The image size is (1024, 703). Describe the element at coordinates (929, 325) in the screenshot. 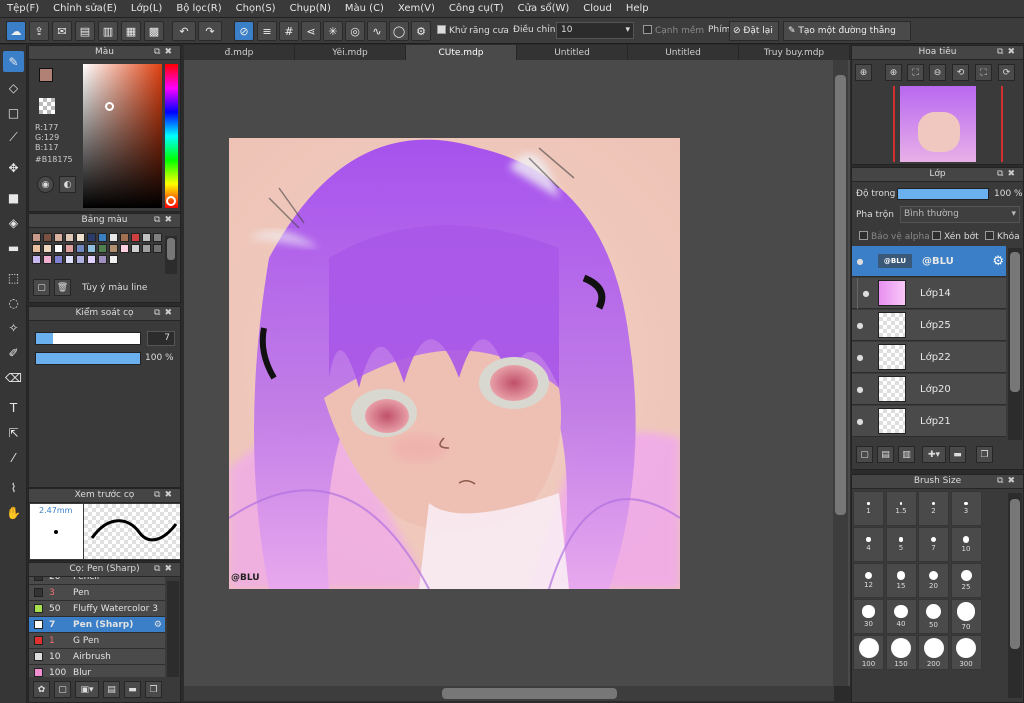

I see `layer-row: ● Lớp25` at that location.